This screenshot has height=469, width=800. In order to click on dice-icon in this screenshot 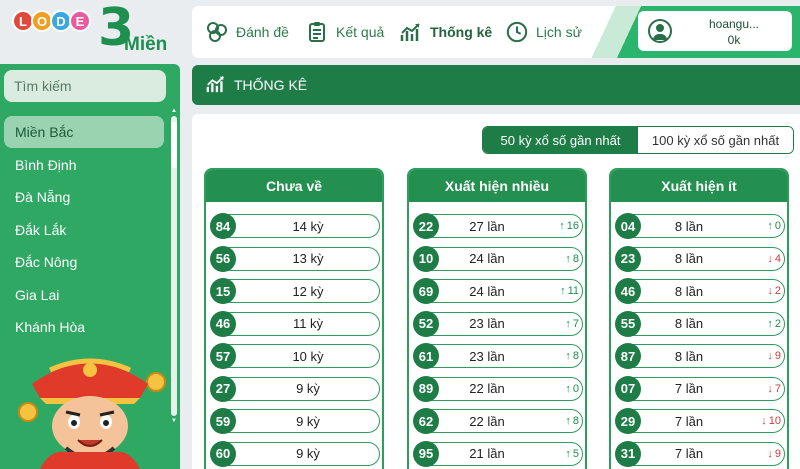, I will do `click(217, 32)`.